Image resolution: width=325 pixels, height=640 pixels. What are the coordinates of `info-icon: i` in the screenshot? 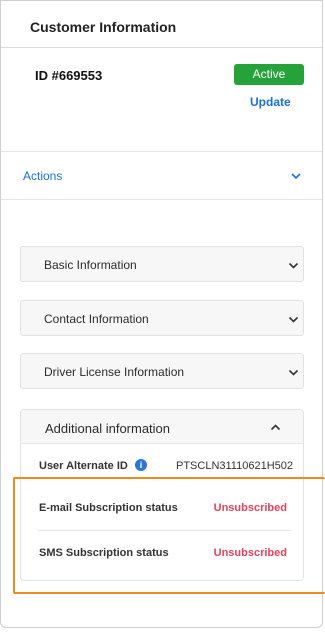 It's located at (141, 465).